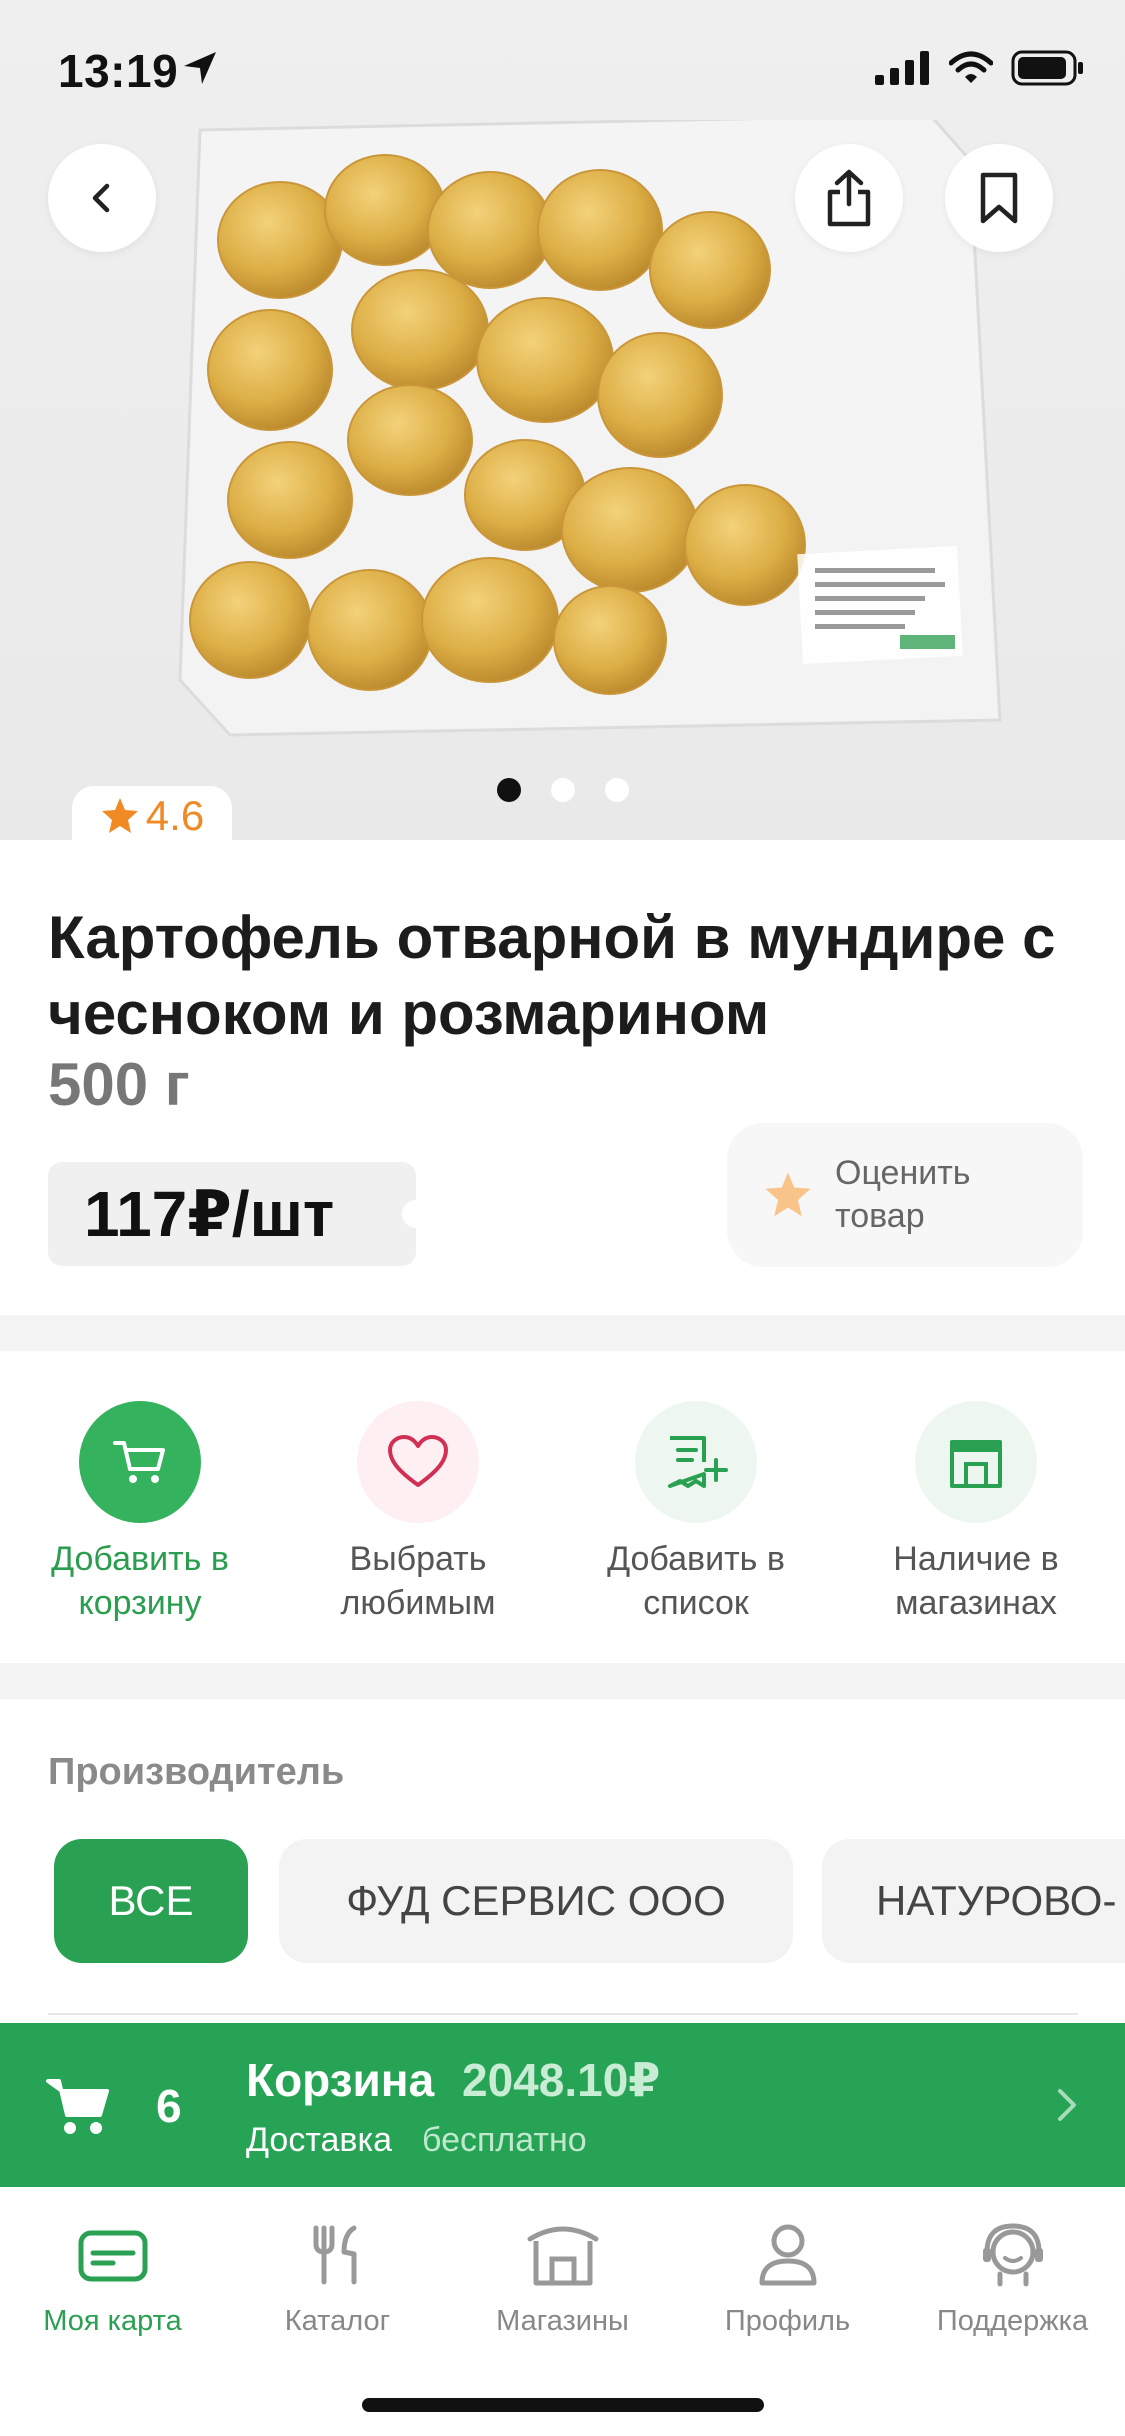  Describe the element at coordinates (561, 2080) in the screenshot. I see `cart-total: 2048.10₽` at that location.